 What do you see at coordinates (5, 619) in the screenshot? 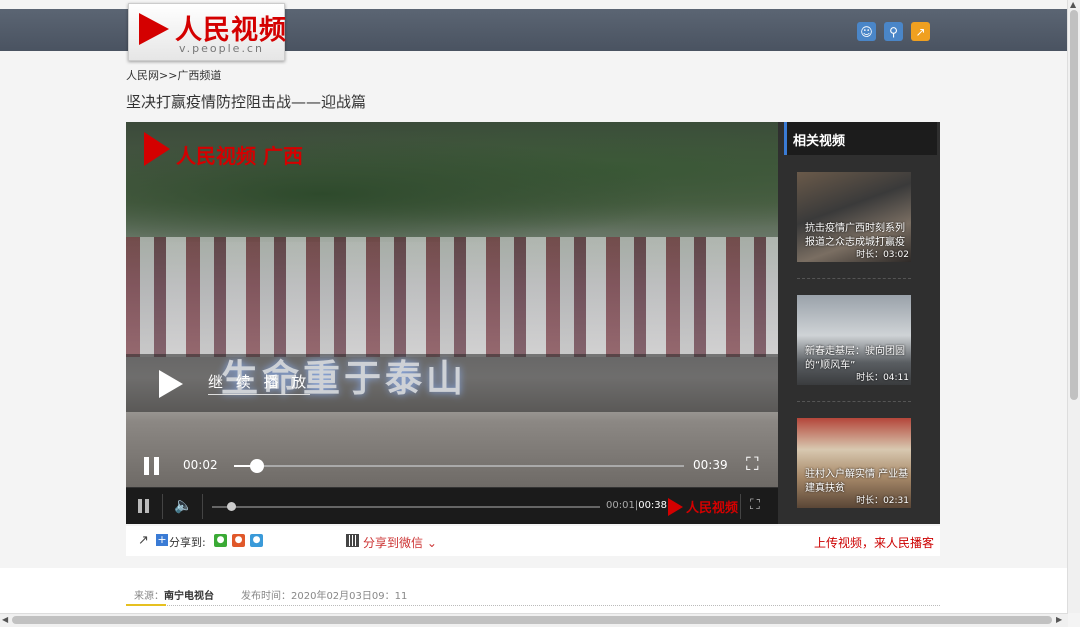
I see `scroll-left-icon: ◀` at bounding box center [5, 619].